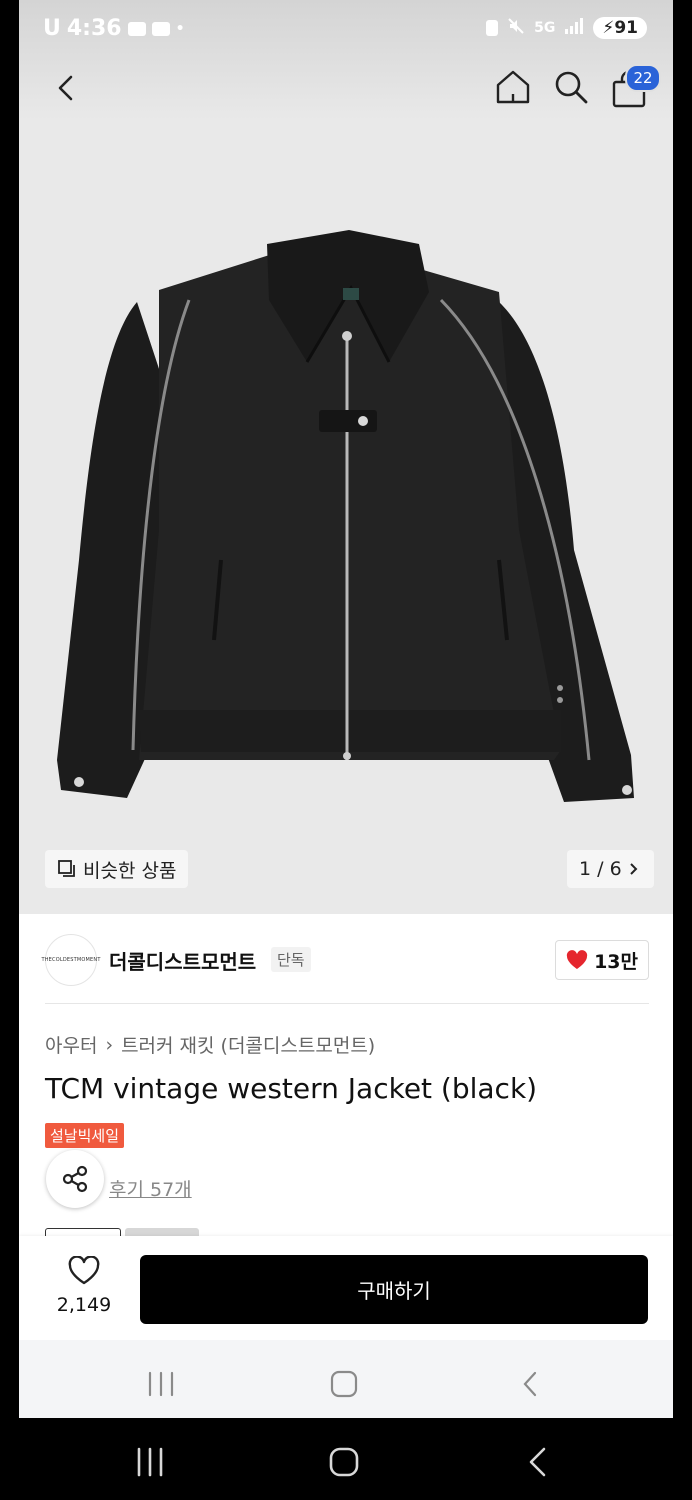  What do you see at coordinates (66, 868) in the screenshot?
I see `copy-icon` at bounding box center [66, 868].